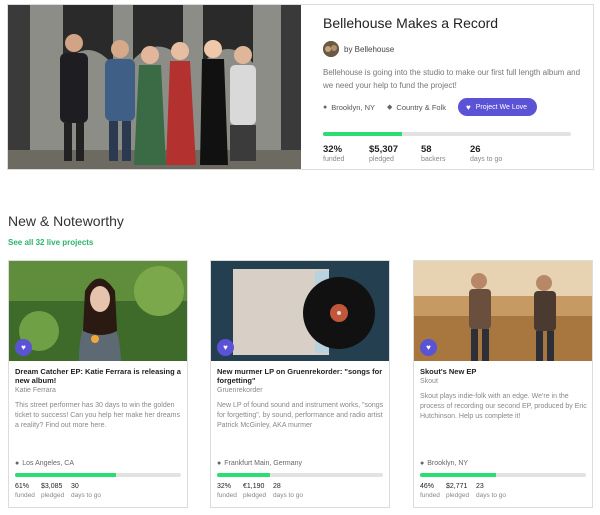  I want to click on category-tag: ◆ Country & Folk, so click(416, 107).